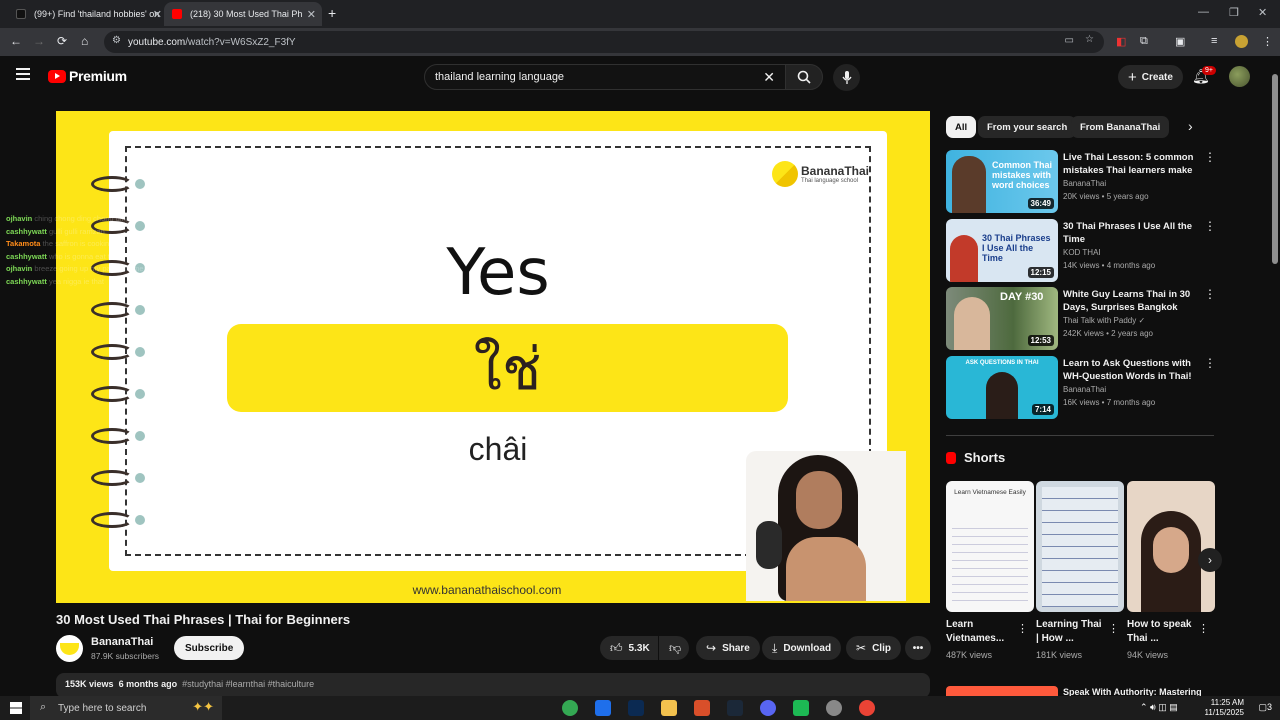 This screenshot has width=1280, height=720. What do you see at coordinates (669, 708) in the screenshot?
I see `file-explorer-taskbar-icon` at bounding box center [669, 708].